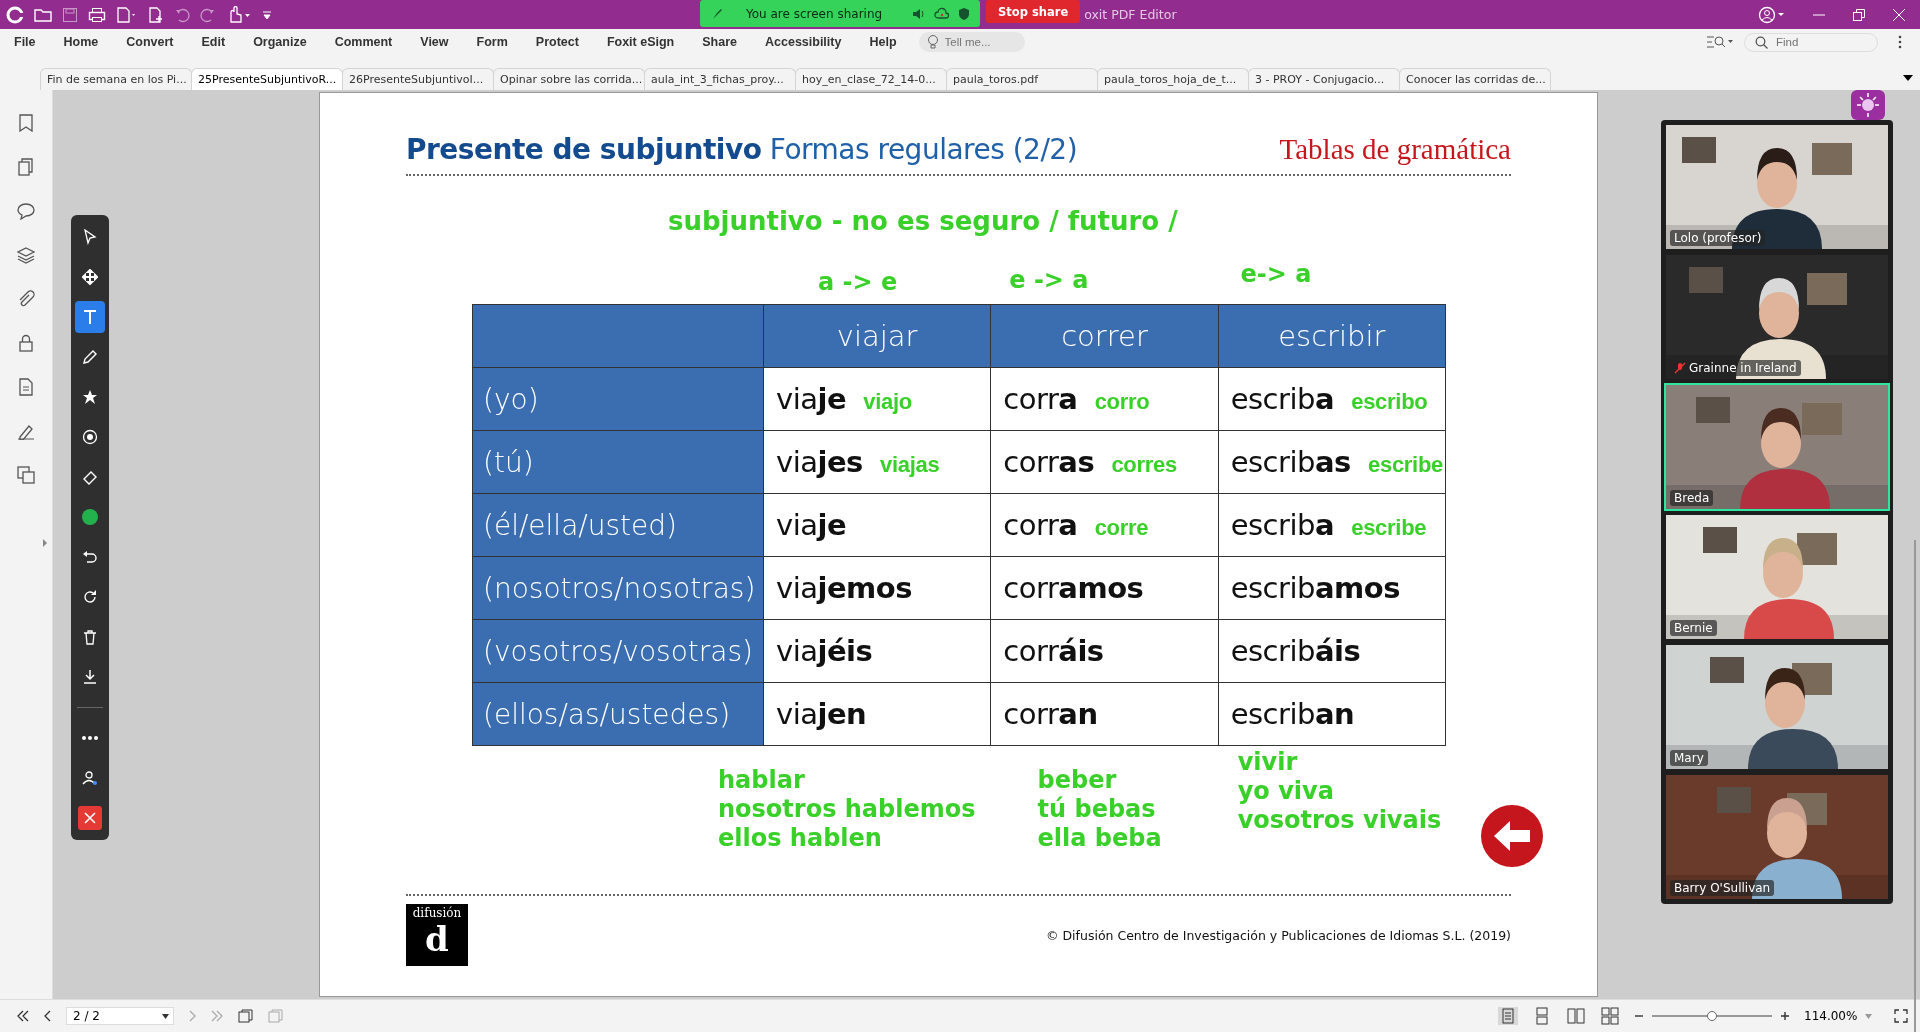 This screenshot has width=1920, height=1032. I want to click on video-tile: Grainne in Ireland, so click(1777, 317).